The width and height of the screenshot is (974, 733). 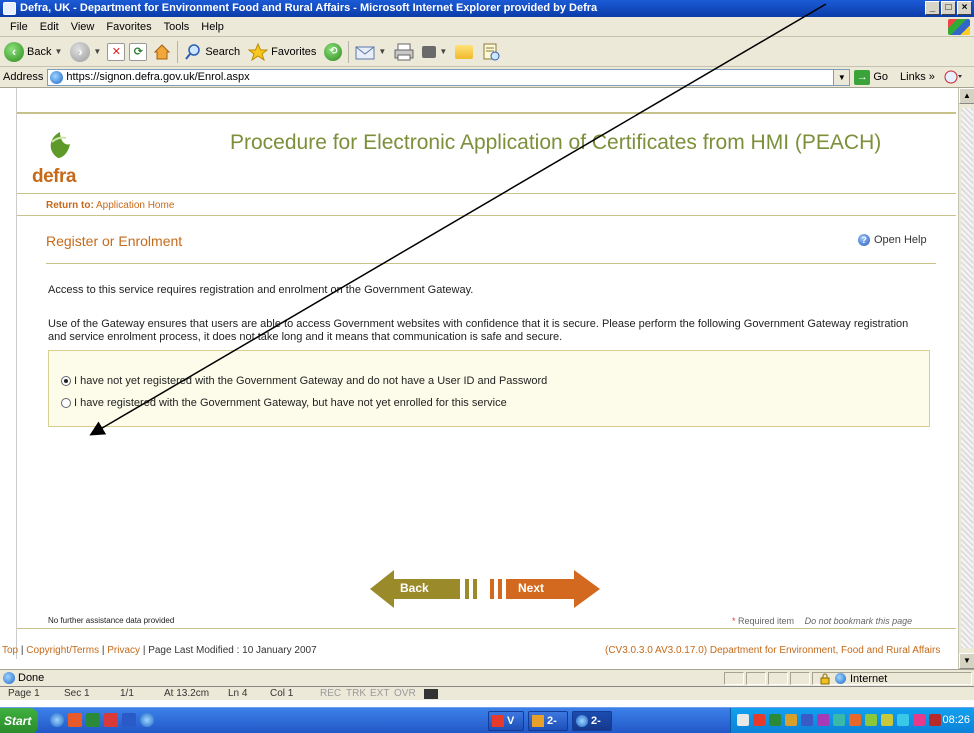 What do you see at coordinates (31, 678) in the screenshot?
I see `status-text: Done` at bounding box center [31, 678].